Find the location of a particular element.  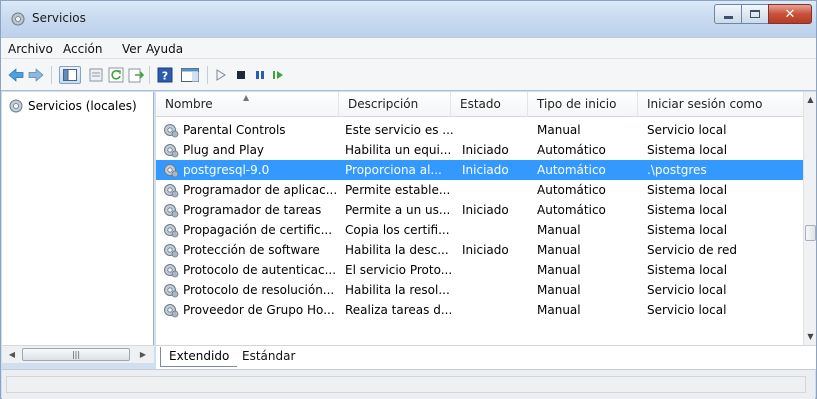

refresh-button is located at coordinates (116, 75).